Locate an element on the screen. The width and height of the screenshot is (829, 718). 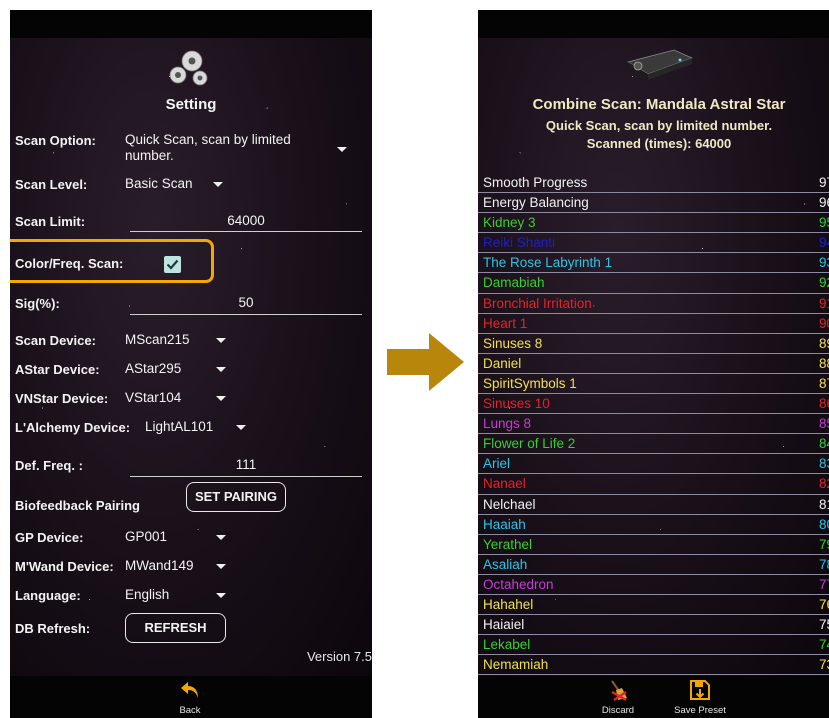
item-name: Damabiah is located at coordinates (514, 283).